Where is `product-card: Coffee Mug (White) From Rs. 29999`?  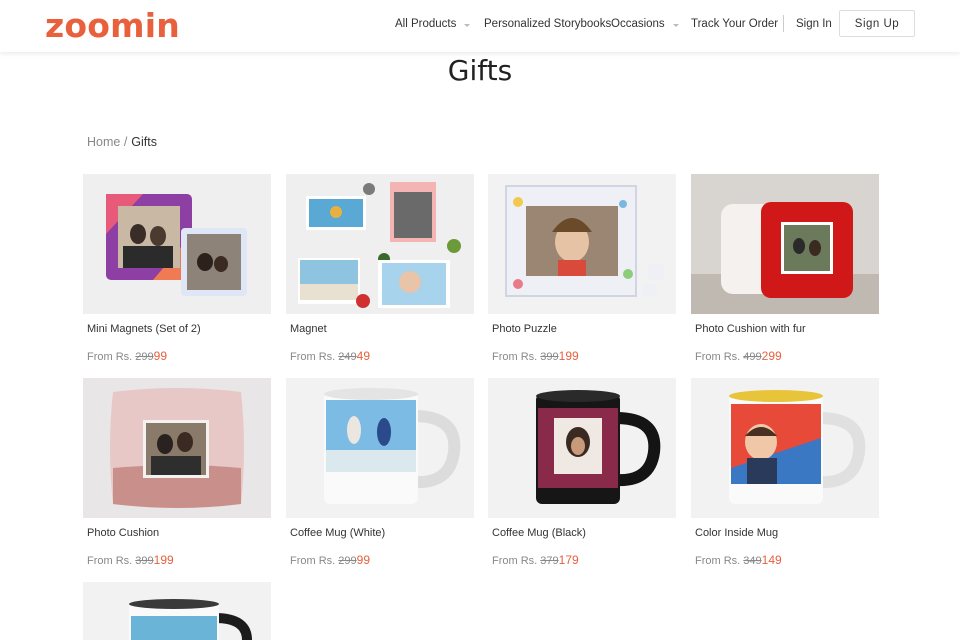 product-card: Coffee Mug (White) From Rs. 29999 is located at coordinates (380, 472).